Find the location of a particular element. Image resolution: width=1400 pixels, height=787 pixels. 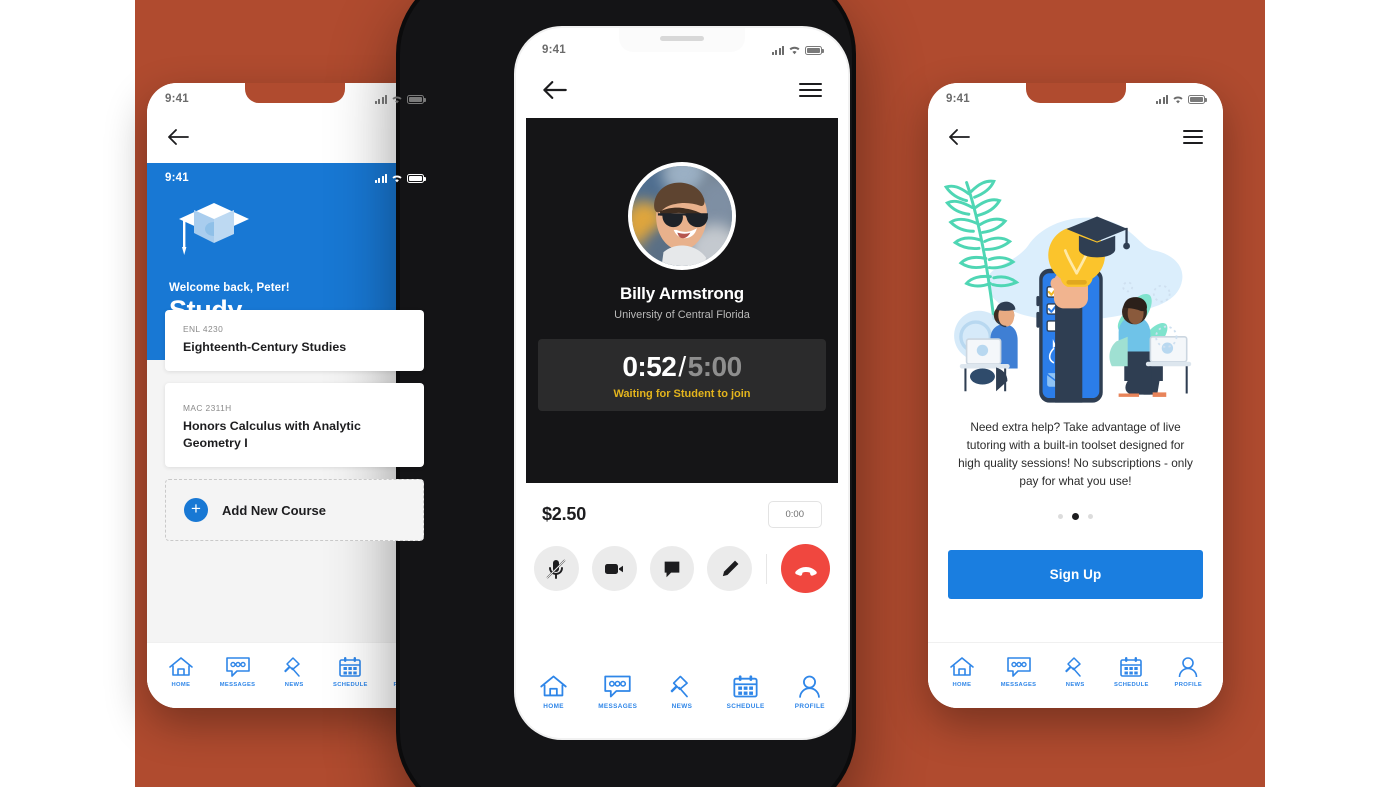

mute-button is located at coordinates (556, 568).